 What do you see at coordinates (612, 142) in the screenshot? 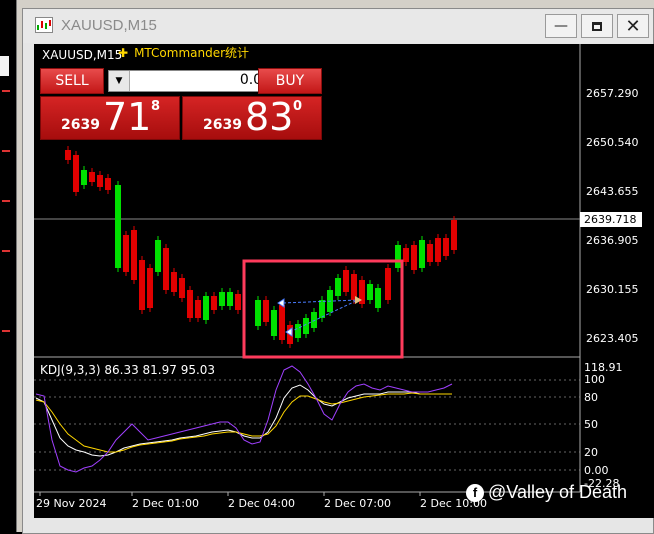
I see `price-tick: 2650.540` at bounding box center [612, 142].